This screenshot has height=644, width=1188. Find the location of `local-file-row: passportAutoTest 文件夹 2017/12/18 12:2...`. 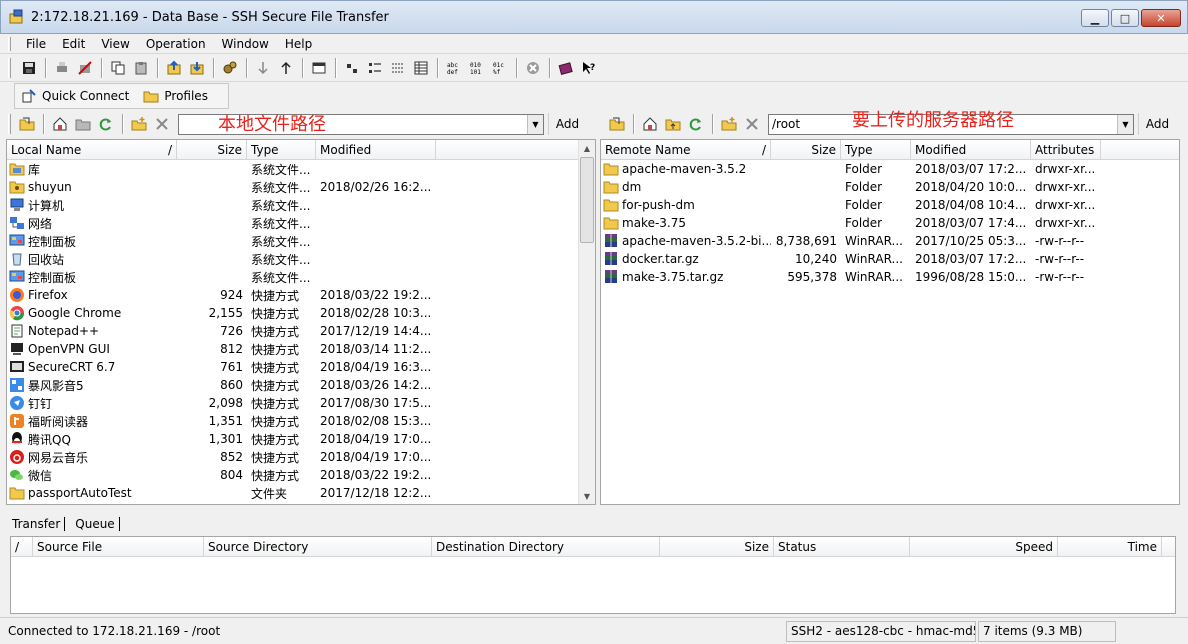

local-file-row: passportAutoTest 文件夹 2017/12/18 12:2... is located at coordinates (301, 493).